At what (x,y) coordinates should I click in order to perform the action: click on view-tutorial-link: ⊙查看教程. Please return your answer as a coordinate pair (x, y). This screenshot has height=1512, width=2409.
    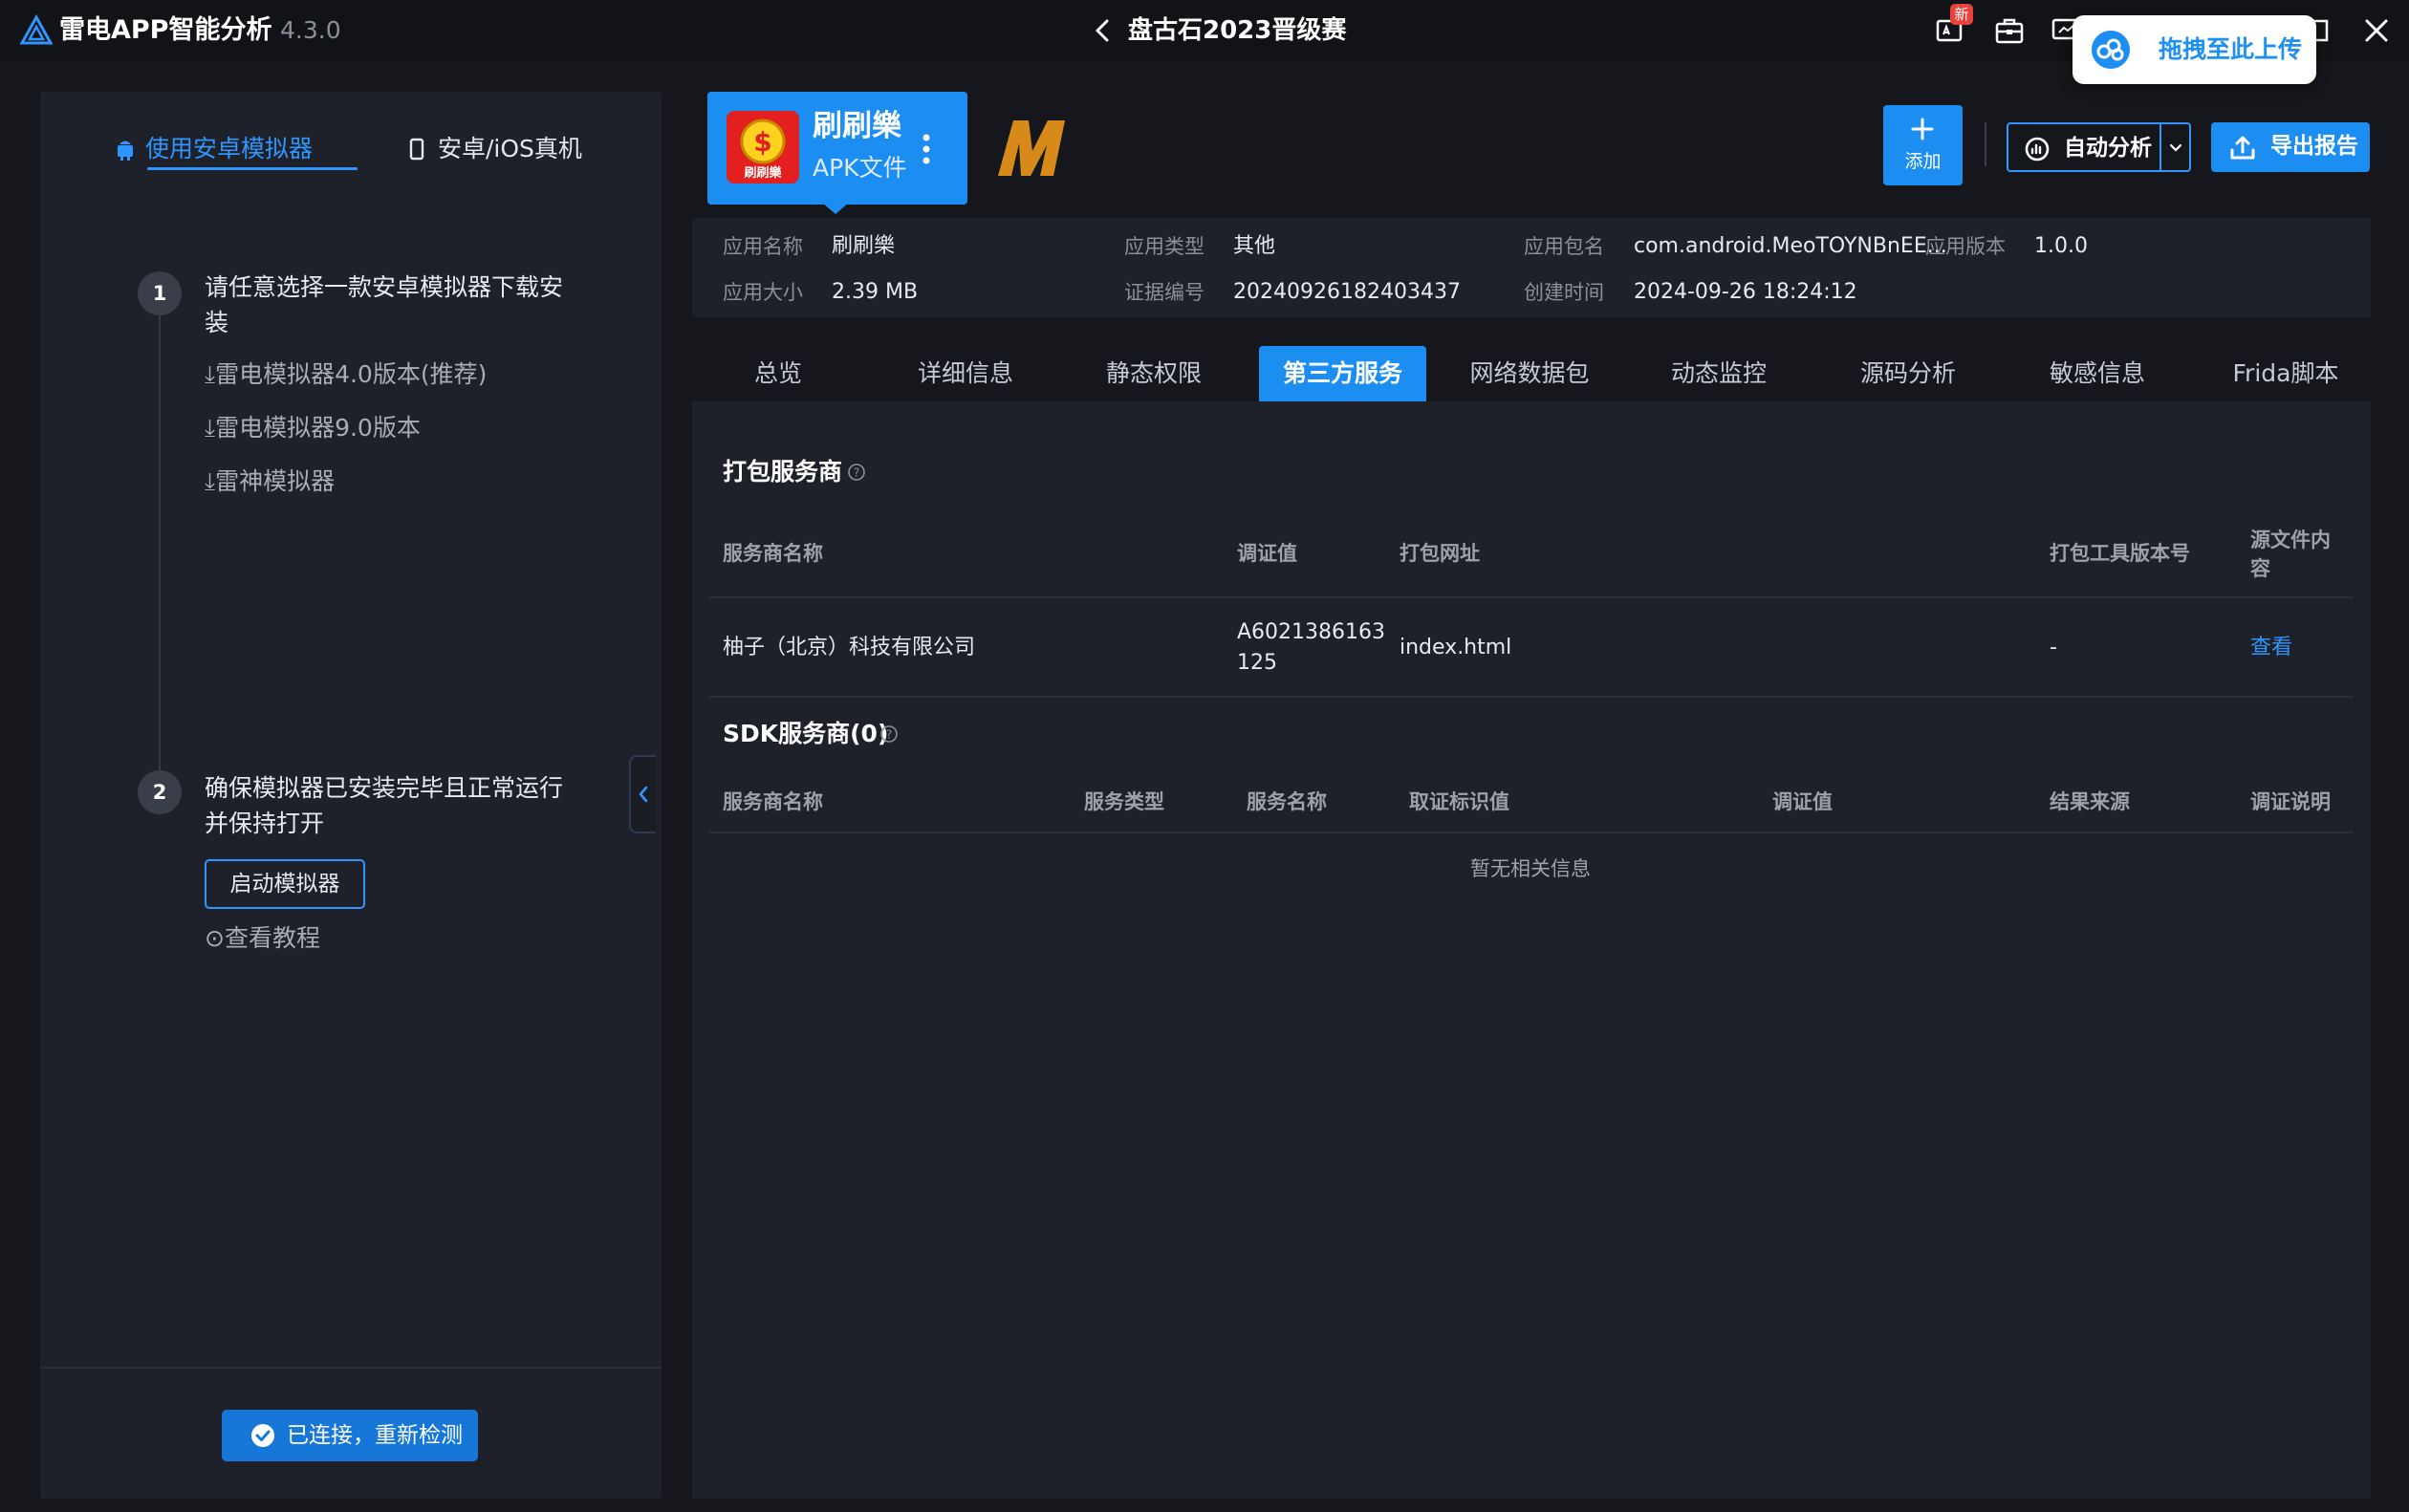
    Looking at the image, I should click on (262, 938).